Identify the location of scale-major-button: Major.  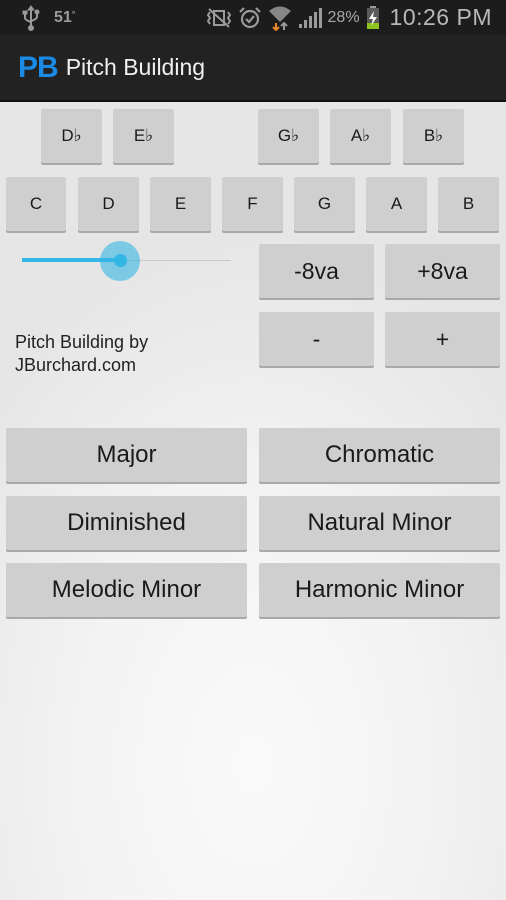
(126, 455).